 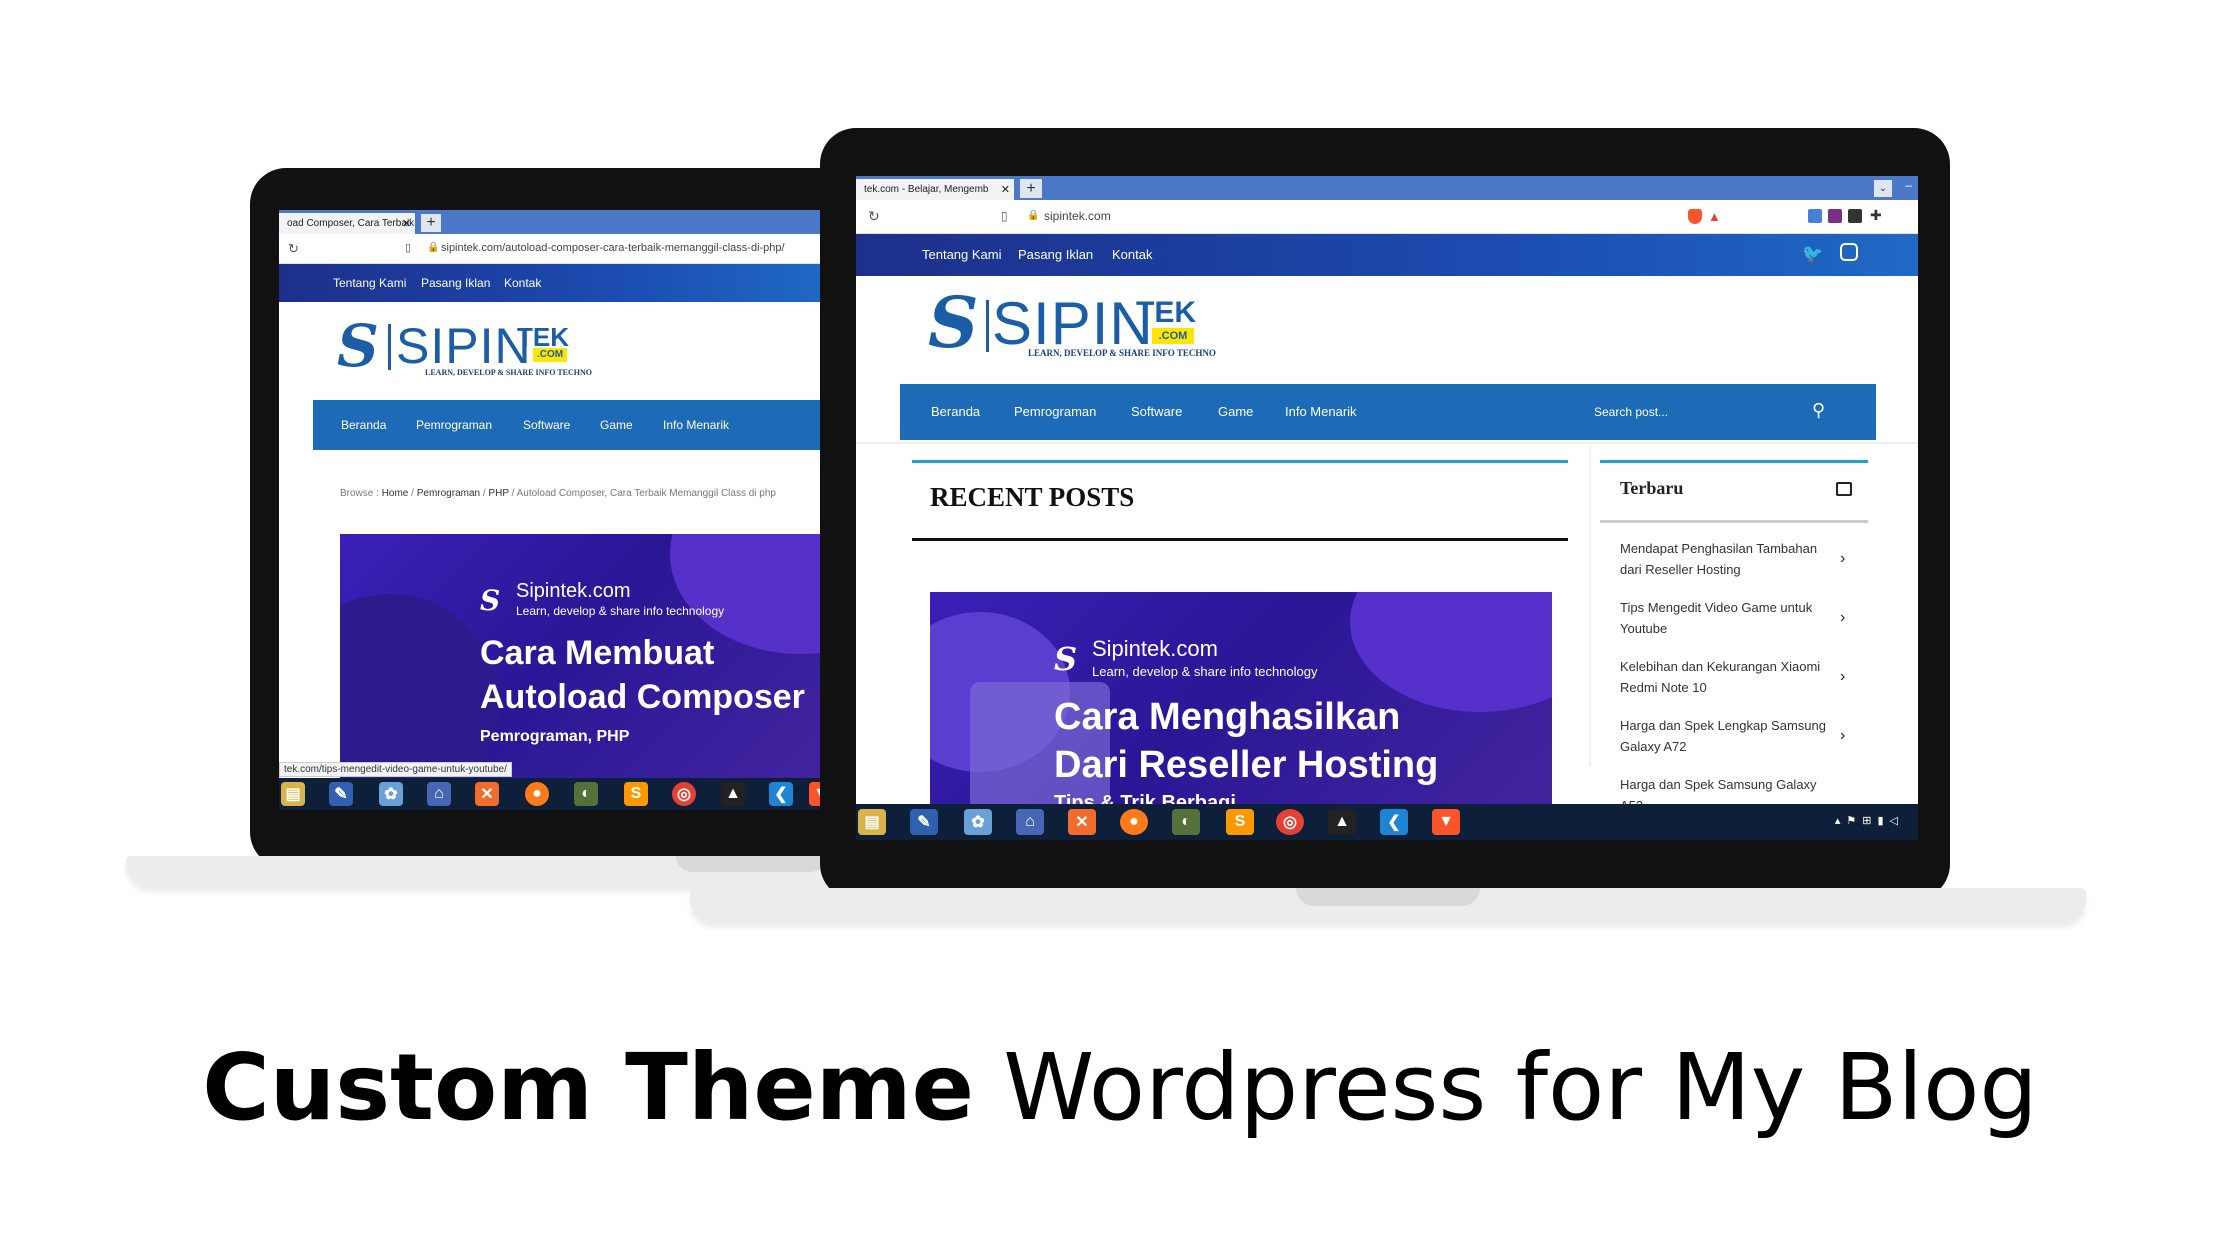 What do you see at coordinates (1695, 216) in the screenshot?
I see `brave-shield-icon` at bounding box center [1695, 216].